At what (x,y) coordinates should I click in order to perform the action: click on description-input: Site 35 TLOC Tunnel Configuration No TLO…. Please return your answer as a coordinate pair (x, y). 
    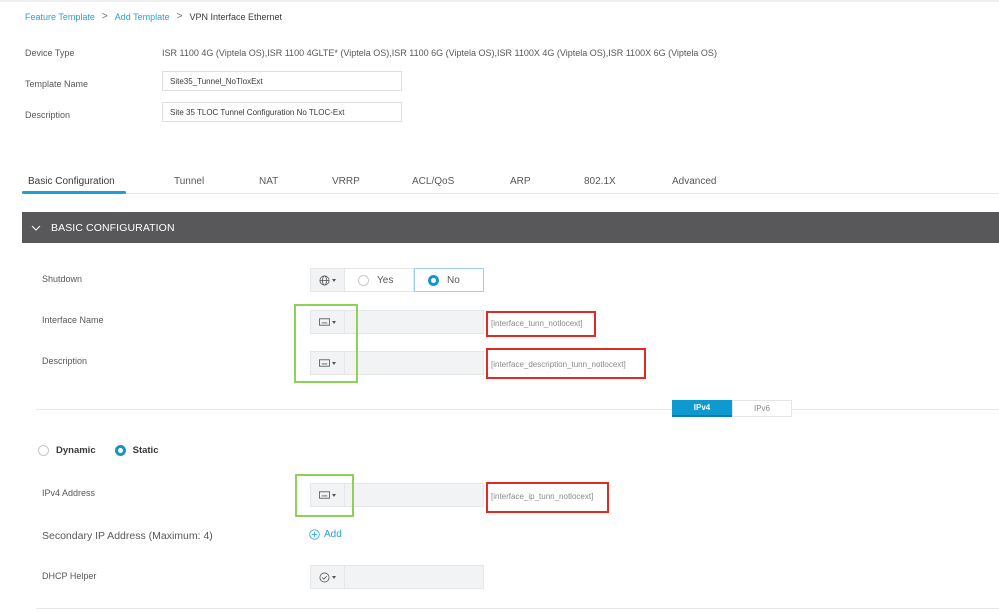
    Looking at the image, I should click on (282, 112).